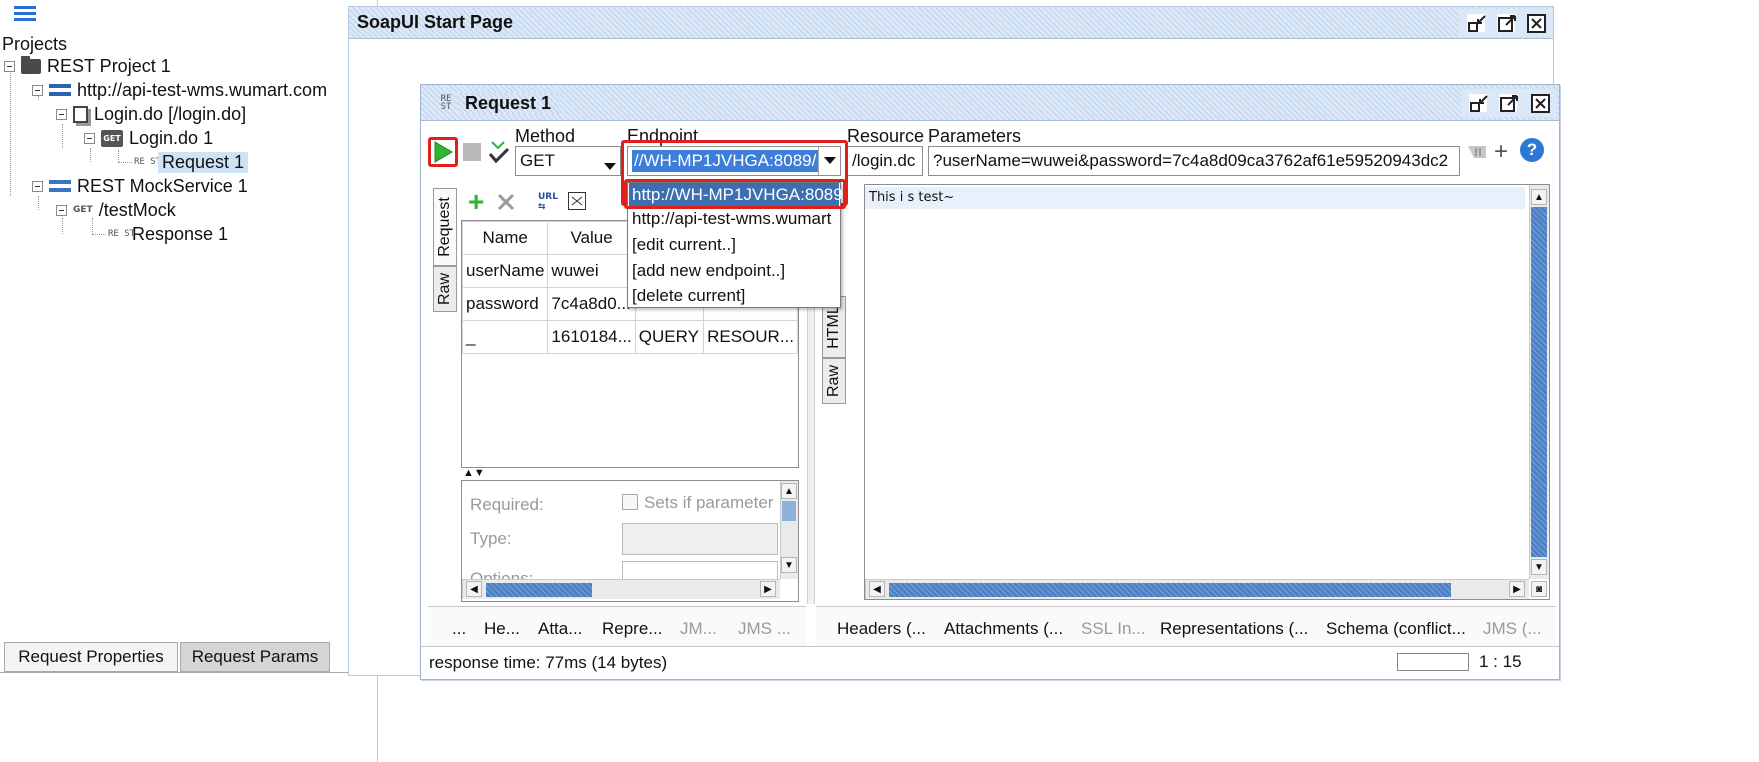  What do you see at coordinates (1532, 150) in the screenshot?
I see `help-icon: ?` at bounding box center [1532, 150].